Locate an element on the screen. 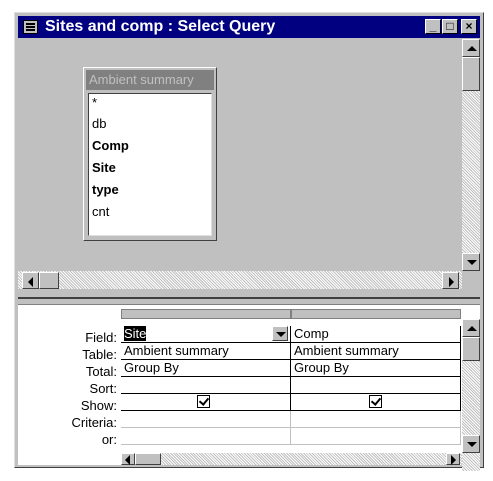 This screenshot has height=481, width=493. title-bar: Sites and comp : Select Query _ □ × is located at coordinates (249, 27).